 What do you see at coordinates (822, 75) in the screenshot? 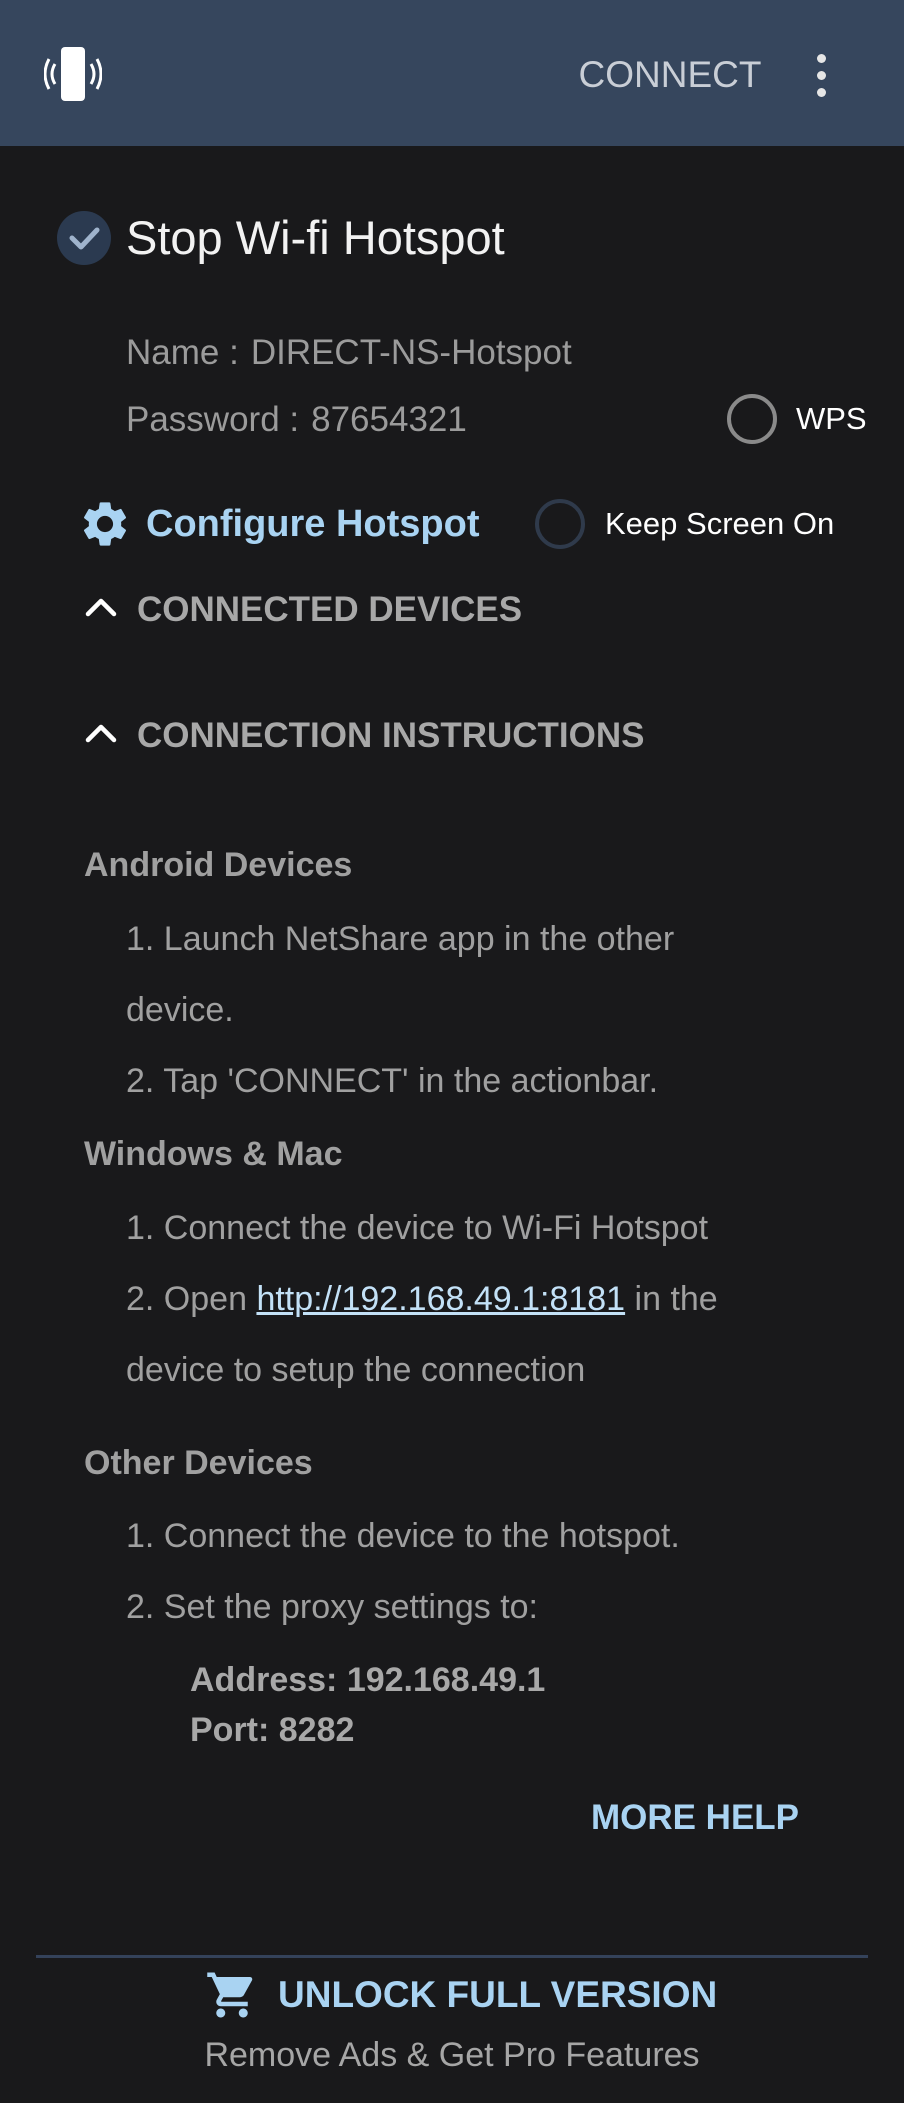
I see `more-vert-icon` at bounding box center [822, 75].